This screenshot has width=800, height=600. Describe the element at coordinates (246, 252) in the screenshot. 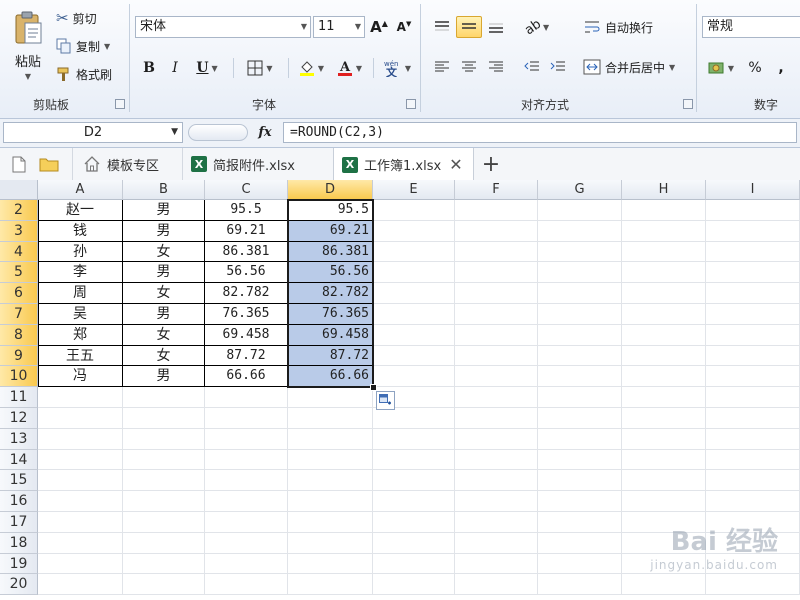

I see `table-cell: 86.381` at that location.